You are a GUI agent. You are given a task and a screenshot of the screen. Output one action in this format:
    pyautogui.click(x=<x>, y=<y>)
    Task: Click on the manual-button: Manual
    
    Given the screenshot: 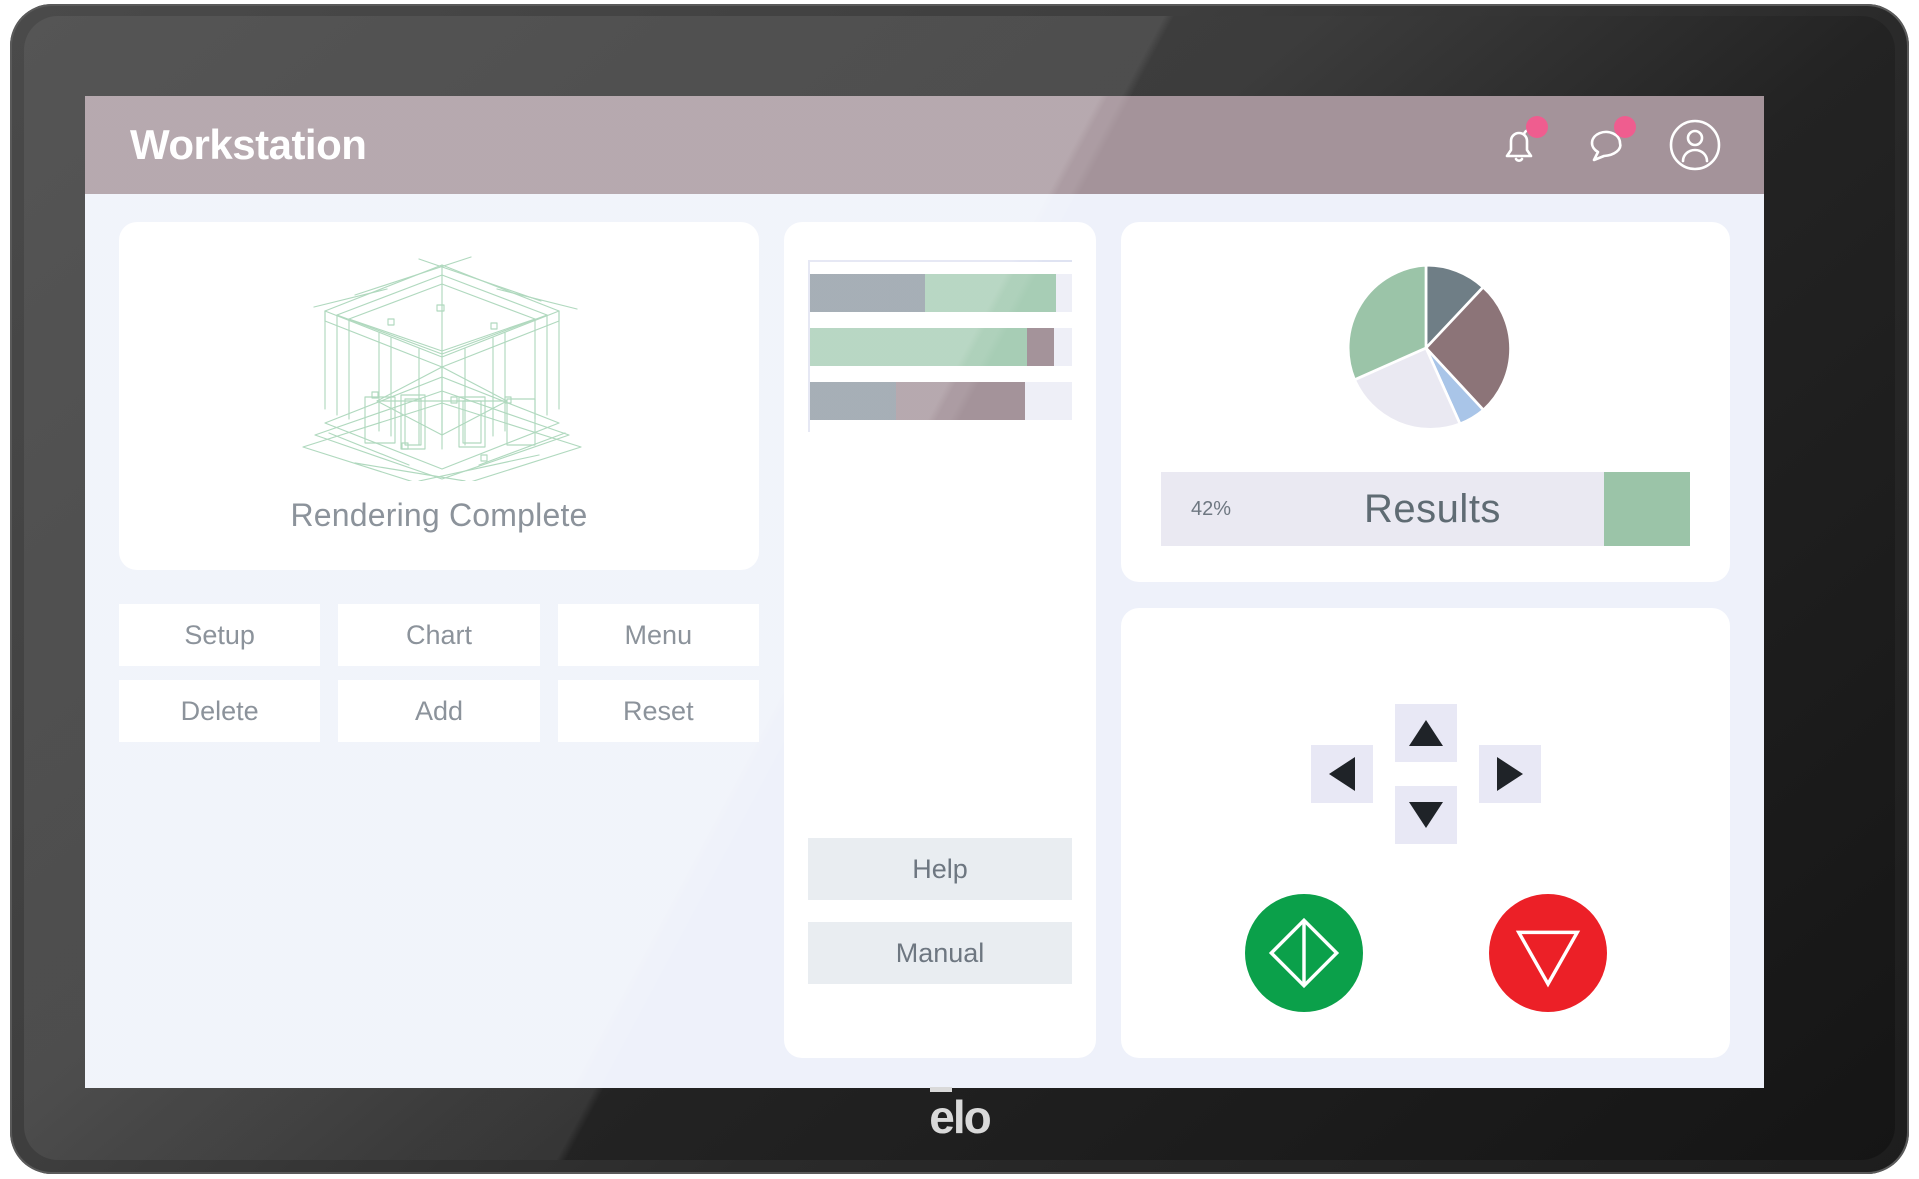 What is the action you would take?
    pyautogui.click(x=940, y=953)
    